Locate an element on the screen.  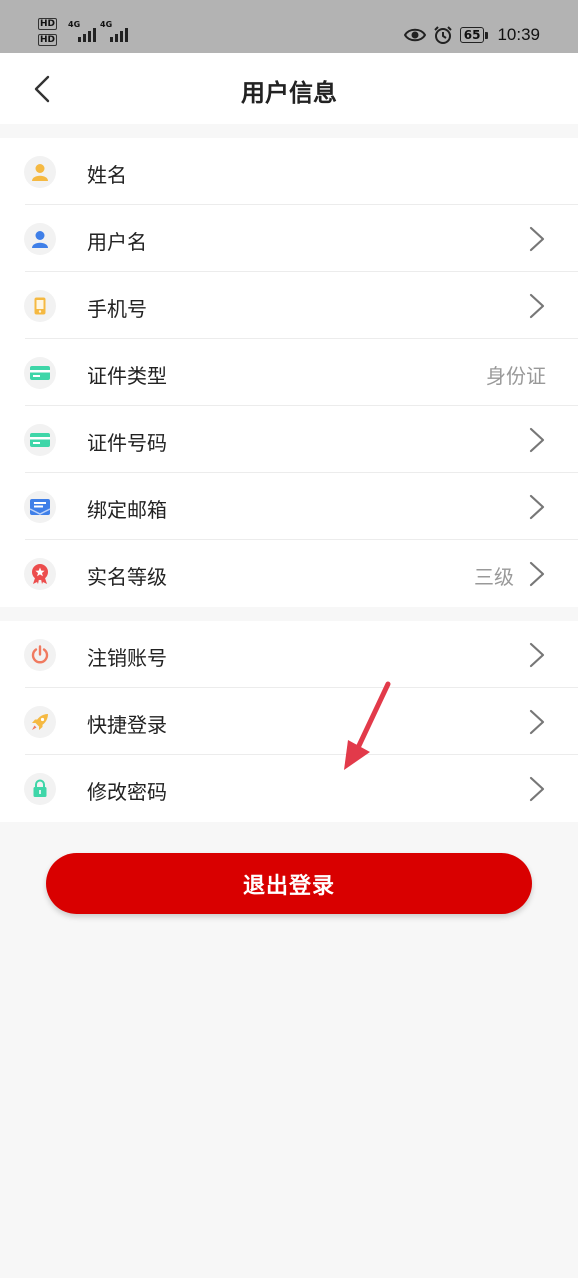
row-label: 手机号 is located at coordinates (117, 309).